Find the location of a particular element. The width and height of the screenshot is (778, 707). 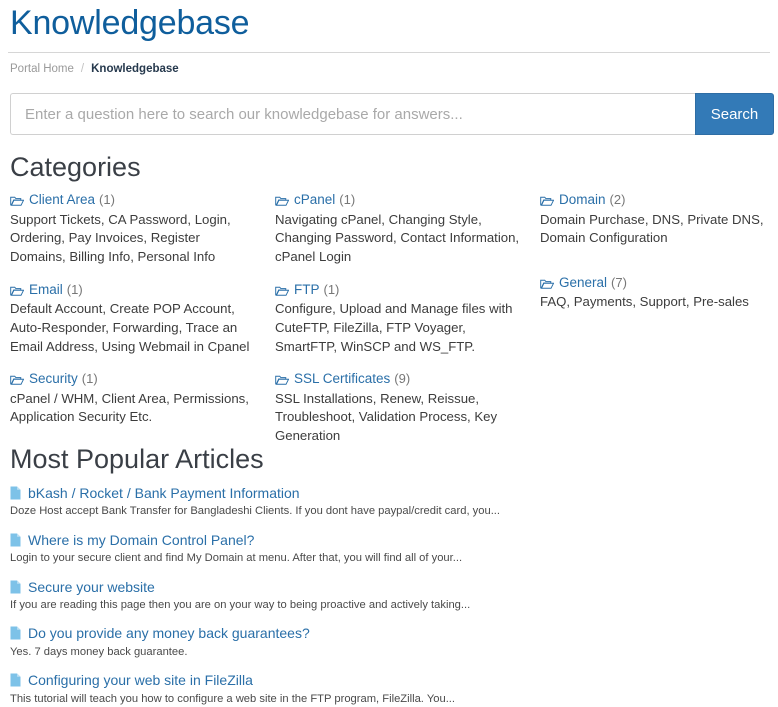

category-header: General (7) is located at coordinates (659, 283).